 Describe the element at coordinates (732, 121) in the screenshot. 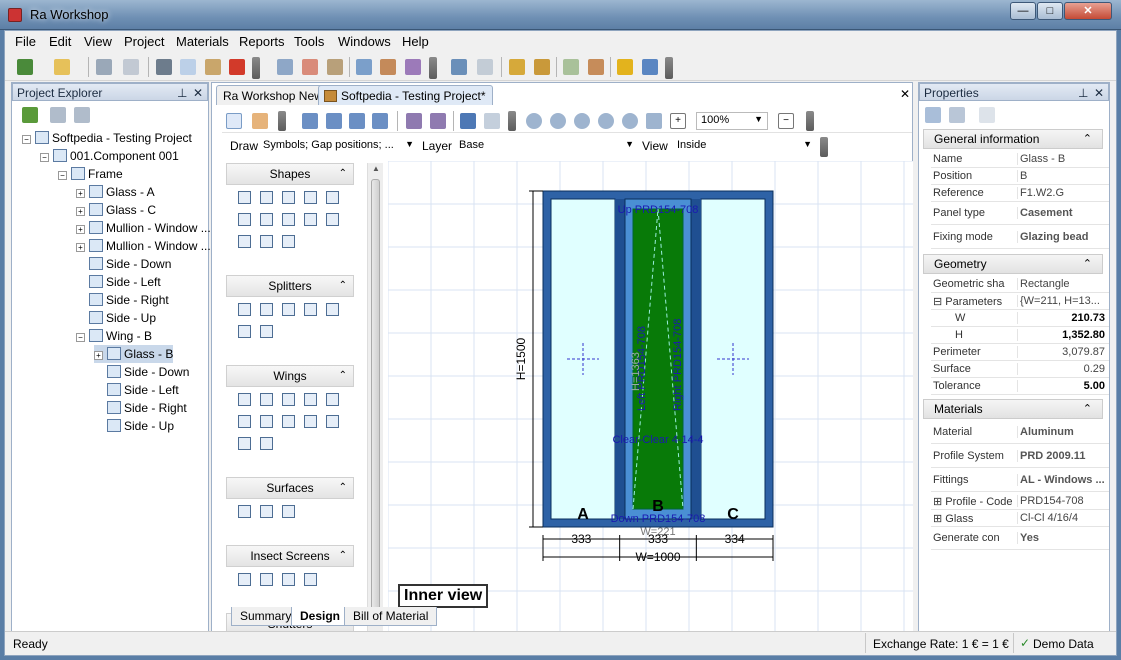

I see `zoom-select: 100% ▼` at that location.